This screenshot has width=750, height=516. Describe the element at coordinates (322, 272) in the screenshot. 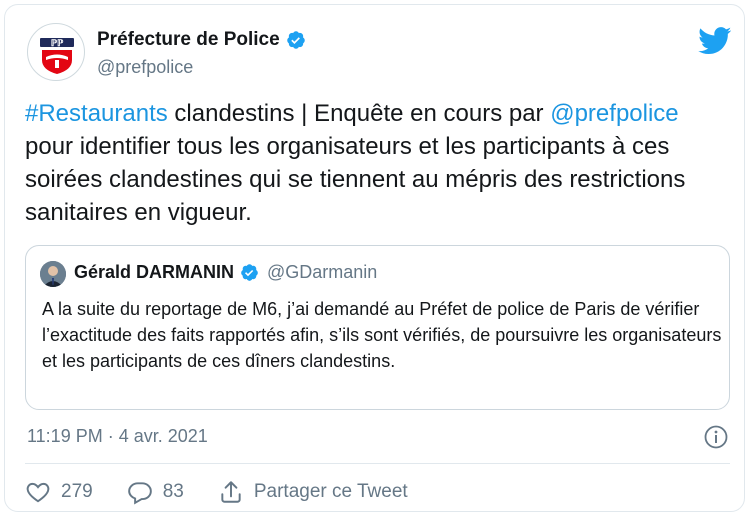

I see `quoted-author-handle: @GDarmanin` at that location.